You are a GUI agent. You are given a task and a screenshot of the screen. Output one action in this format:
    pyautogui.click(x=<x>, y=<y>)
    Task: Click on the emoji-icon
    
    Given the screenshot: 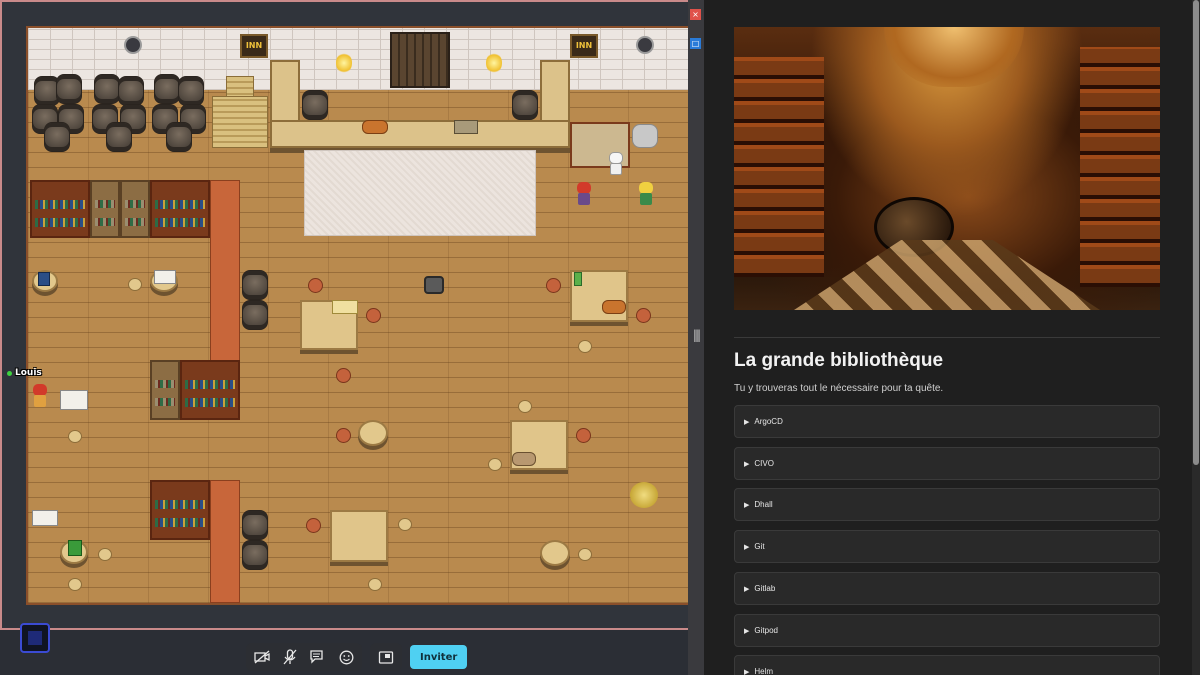 What is the action you would take?
    pyautogui.click(x=346, y=657)
    